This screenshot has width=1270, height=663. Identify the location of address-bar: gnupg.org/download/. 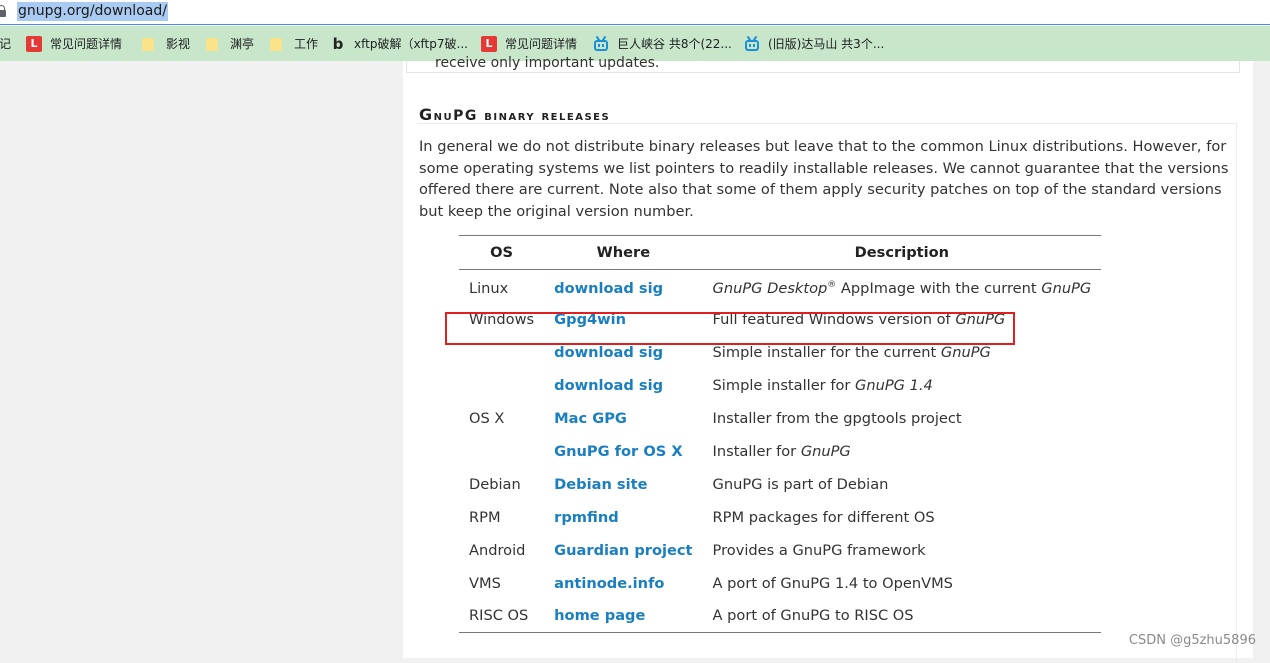
(635, 12).